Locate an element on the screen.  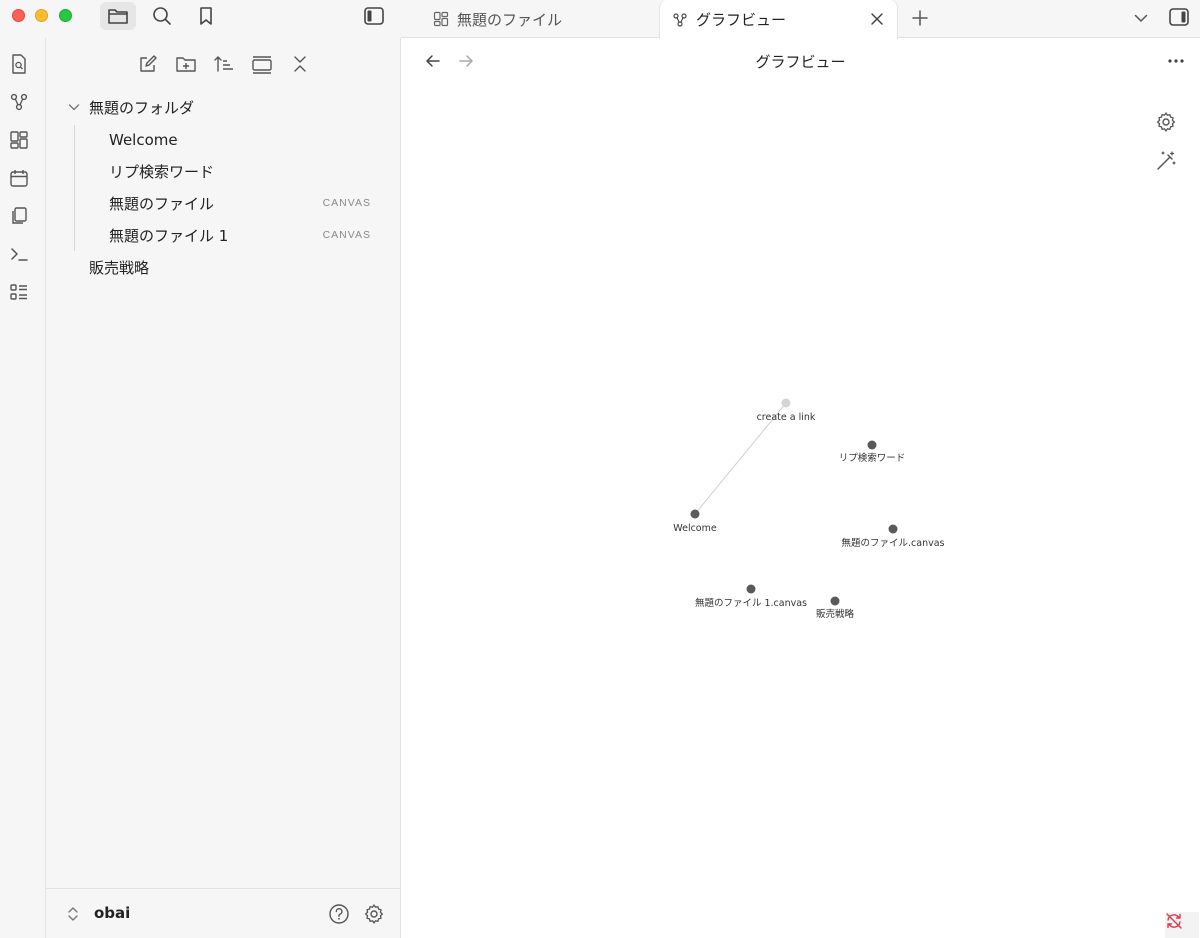
graph-view-ribbon-button is located at coordinates (19, 102).